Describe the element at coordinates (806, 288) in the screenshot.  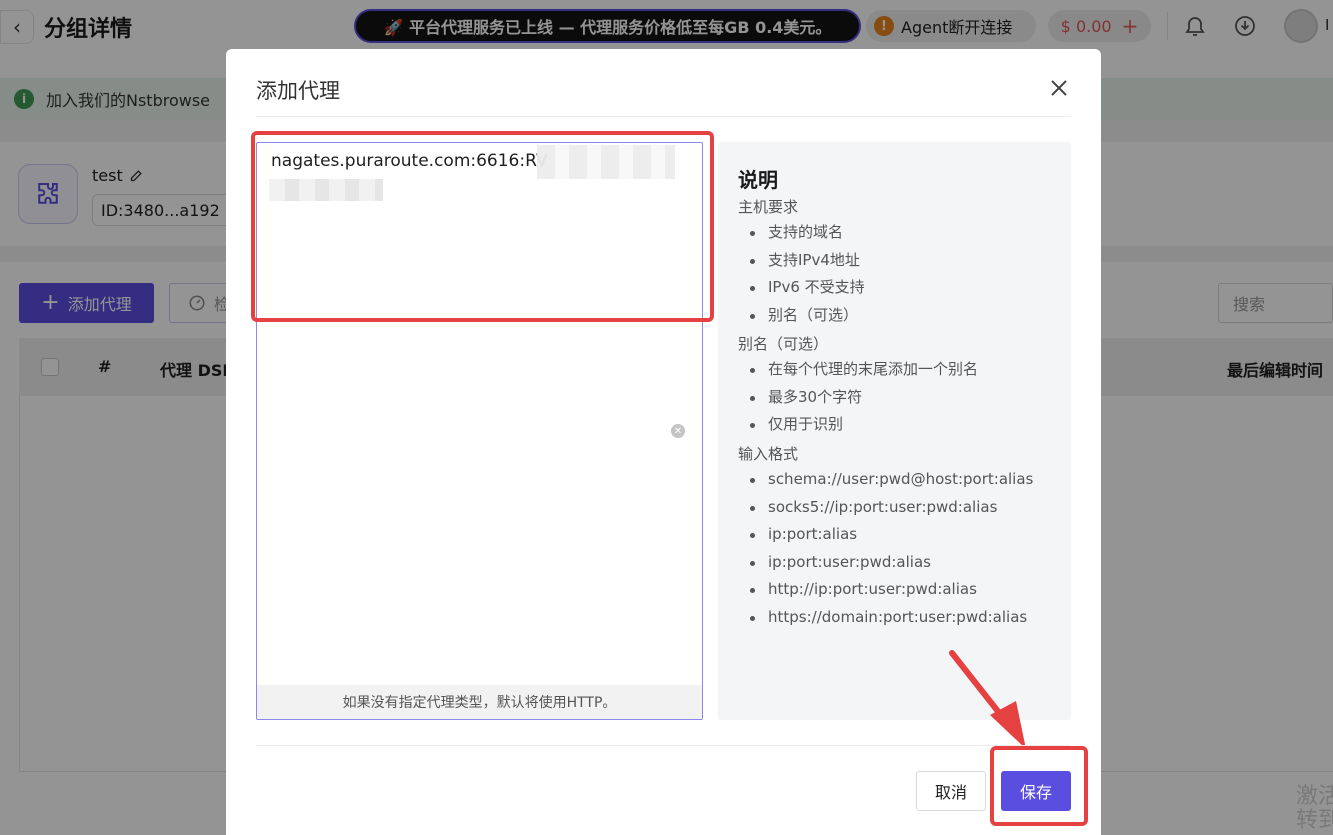
I see `list-item: IPv6 不受支持` at that location.